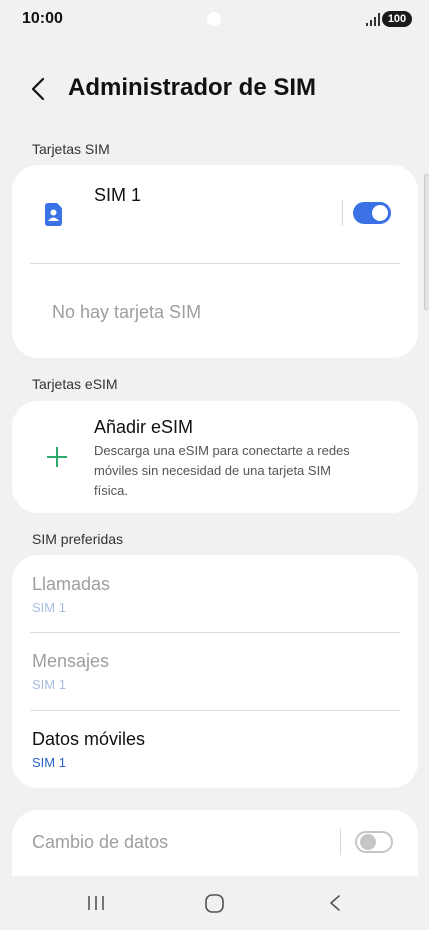 Image resolution: width=429 pixels, height=930 pixels. What do you see at coordinates (49, 762) in the screenshot?
I see `mobile-data-value: SIM 1` at bounding box center [49, 762].